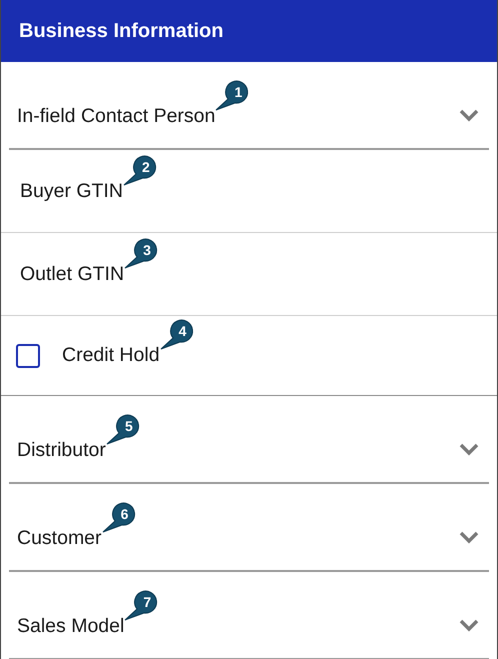  What do you see at coordinates (121, 31) in the screenshot?
I see `header-title: Business Information` at bounding box center [121, 31].